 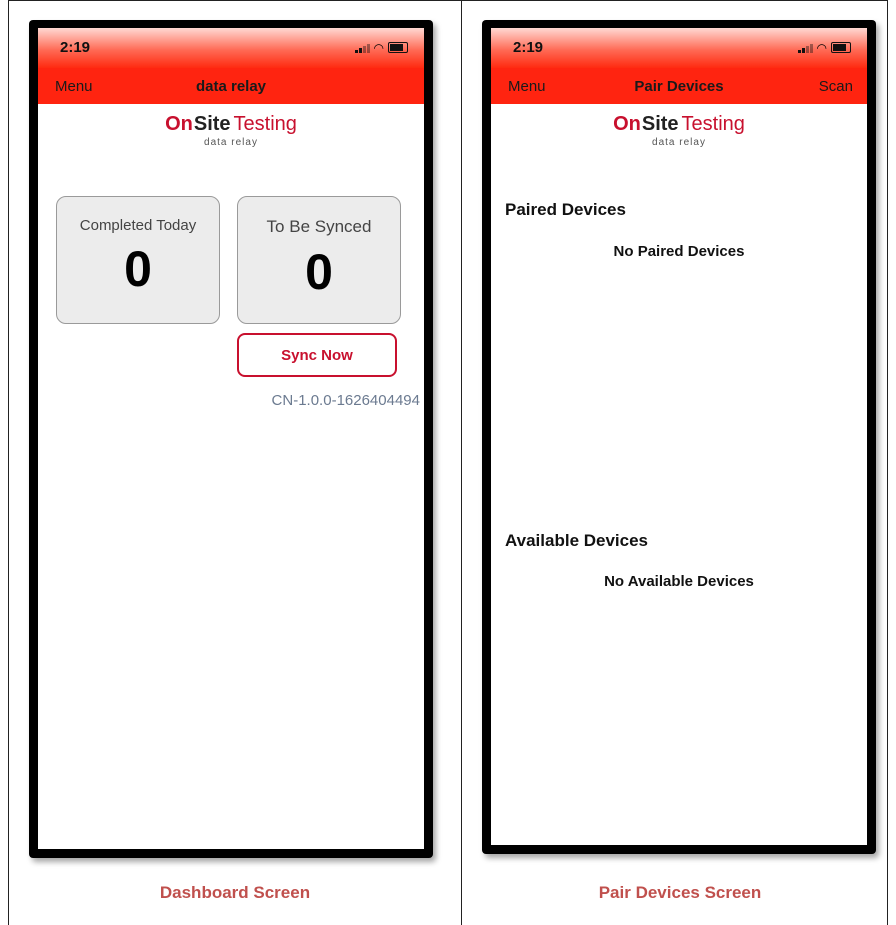 I want to click on tile-label: Completed Today, so click(x=138, y=225).